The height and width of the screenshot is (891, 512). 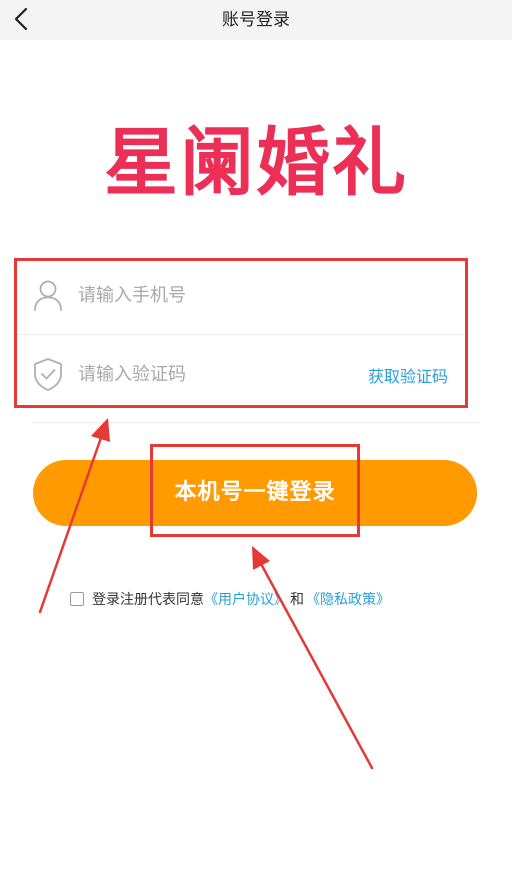 What do you see at coordinates (255, 493) in the screenshot?
I see `one-click-login-button: 本机号一键登录` at bounding box center [255, 493].